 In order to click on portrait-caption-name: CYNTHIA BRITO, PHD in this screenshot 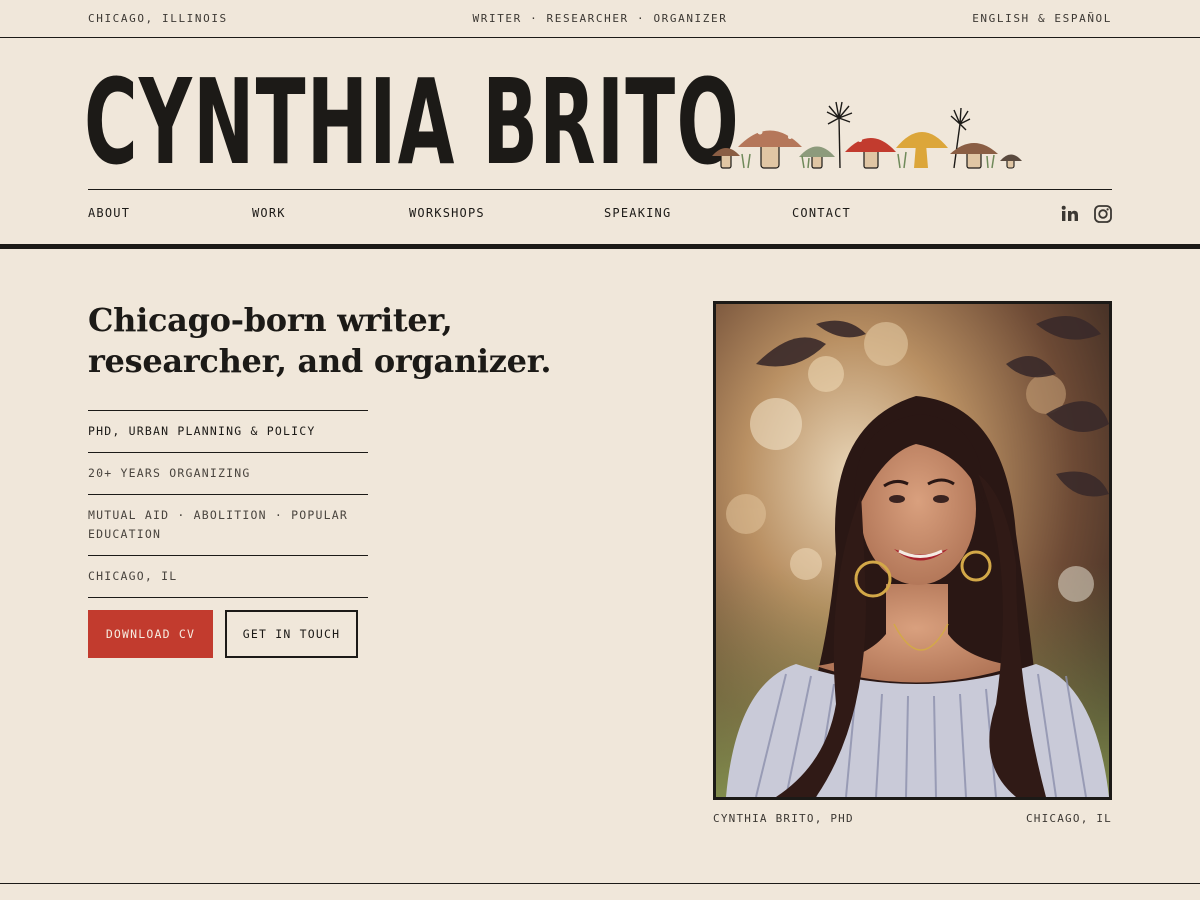, I will do `click(783, 818)`.